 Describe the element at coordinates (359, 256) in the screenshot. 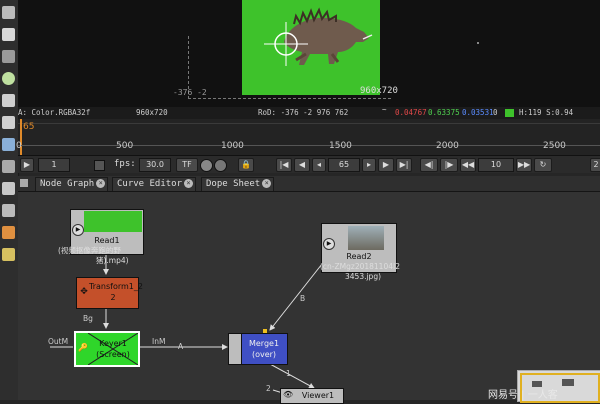

I see `read2-title: Read2` at that location.